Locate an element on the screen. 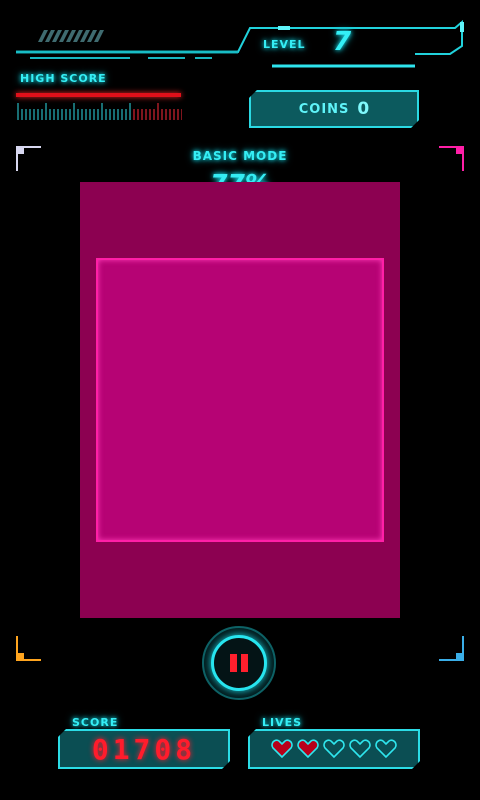 This screenshot has width=480, height=800. coins-panel: COINS 0 is located at coordinates (334, 109).